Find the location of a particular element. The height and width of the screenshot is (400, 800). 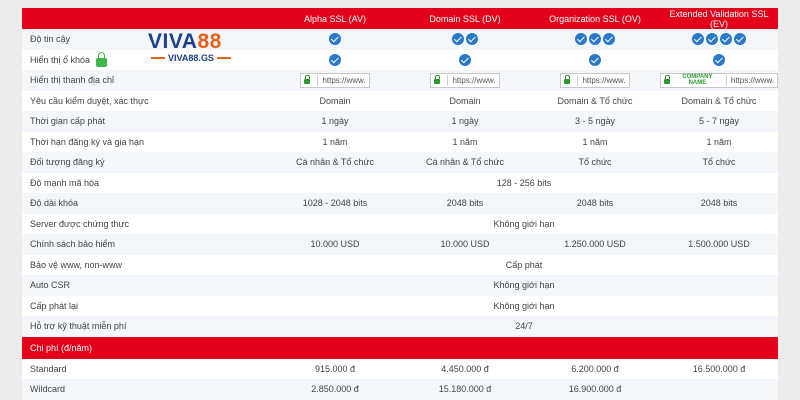

row-auto-csr: Auto CSR Không giới hạn is located at coordinates (400, 285).